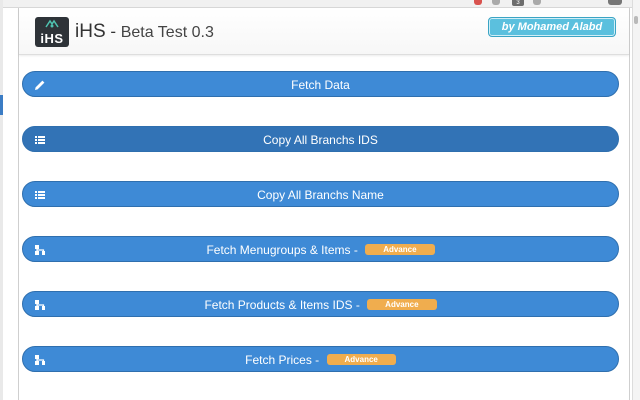  What do you see at coordinates (636, 200) in the screenshot?
I see `page-scrollbar` at bounding box center [636, 200].